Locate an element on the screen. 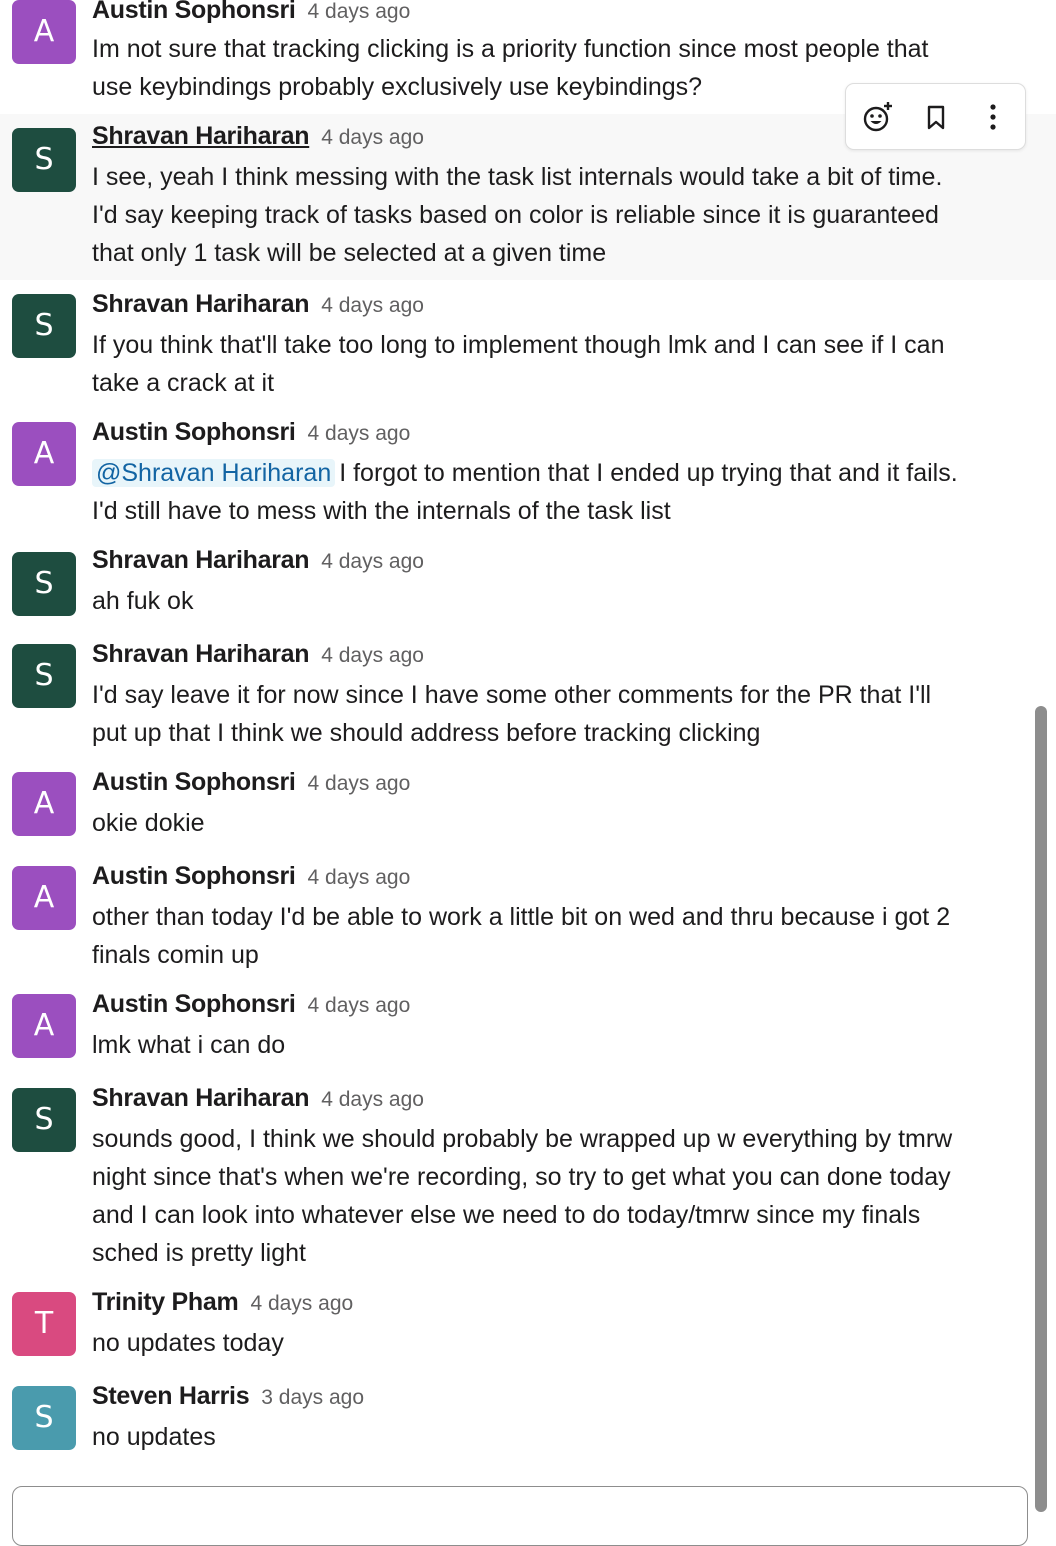 Image resolution: width=1056 pixels, height=1546 pixels. scrollbar is located at coordinates (1041, 1109).